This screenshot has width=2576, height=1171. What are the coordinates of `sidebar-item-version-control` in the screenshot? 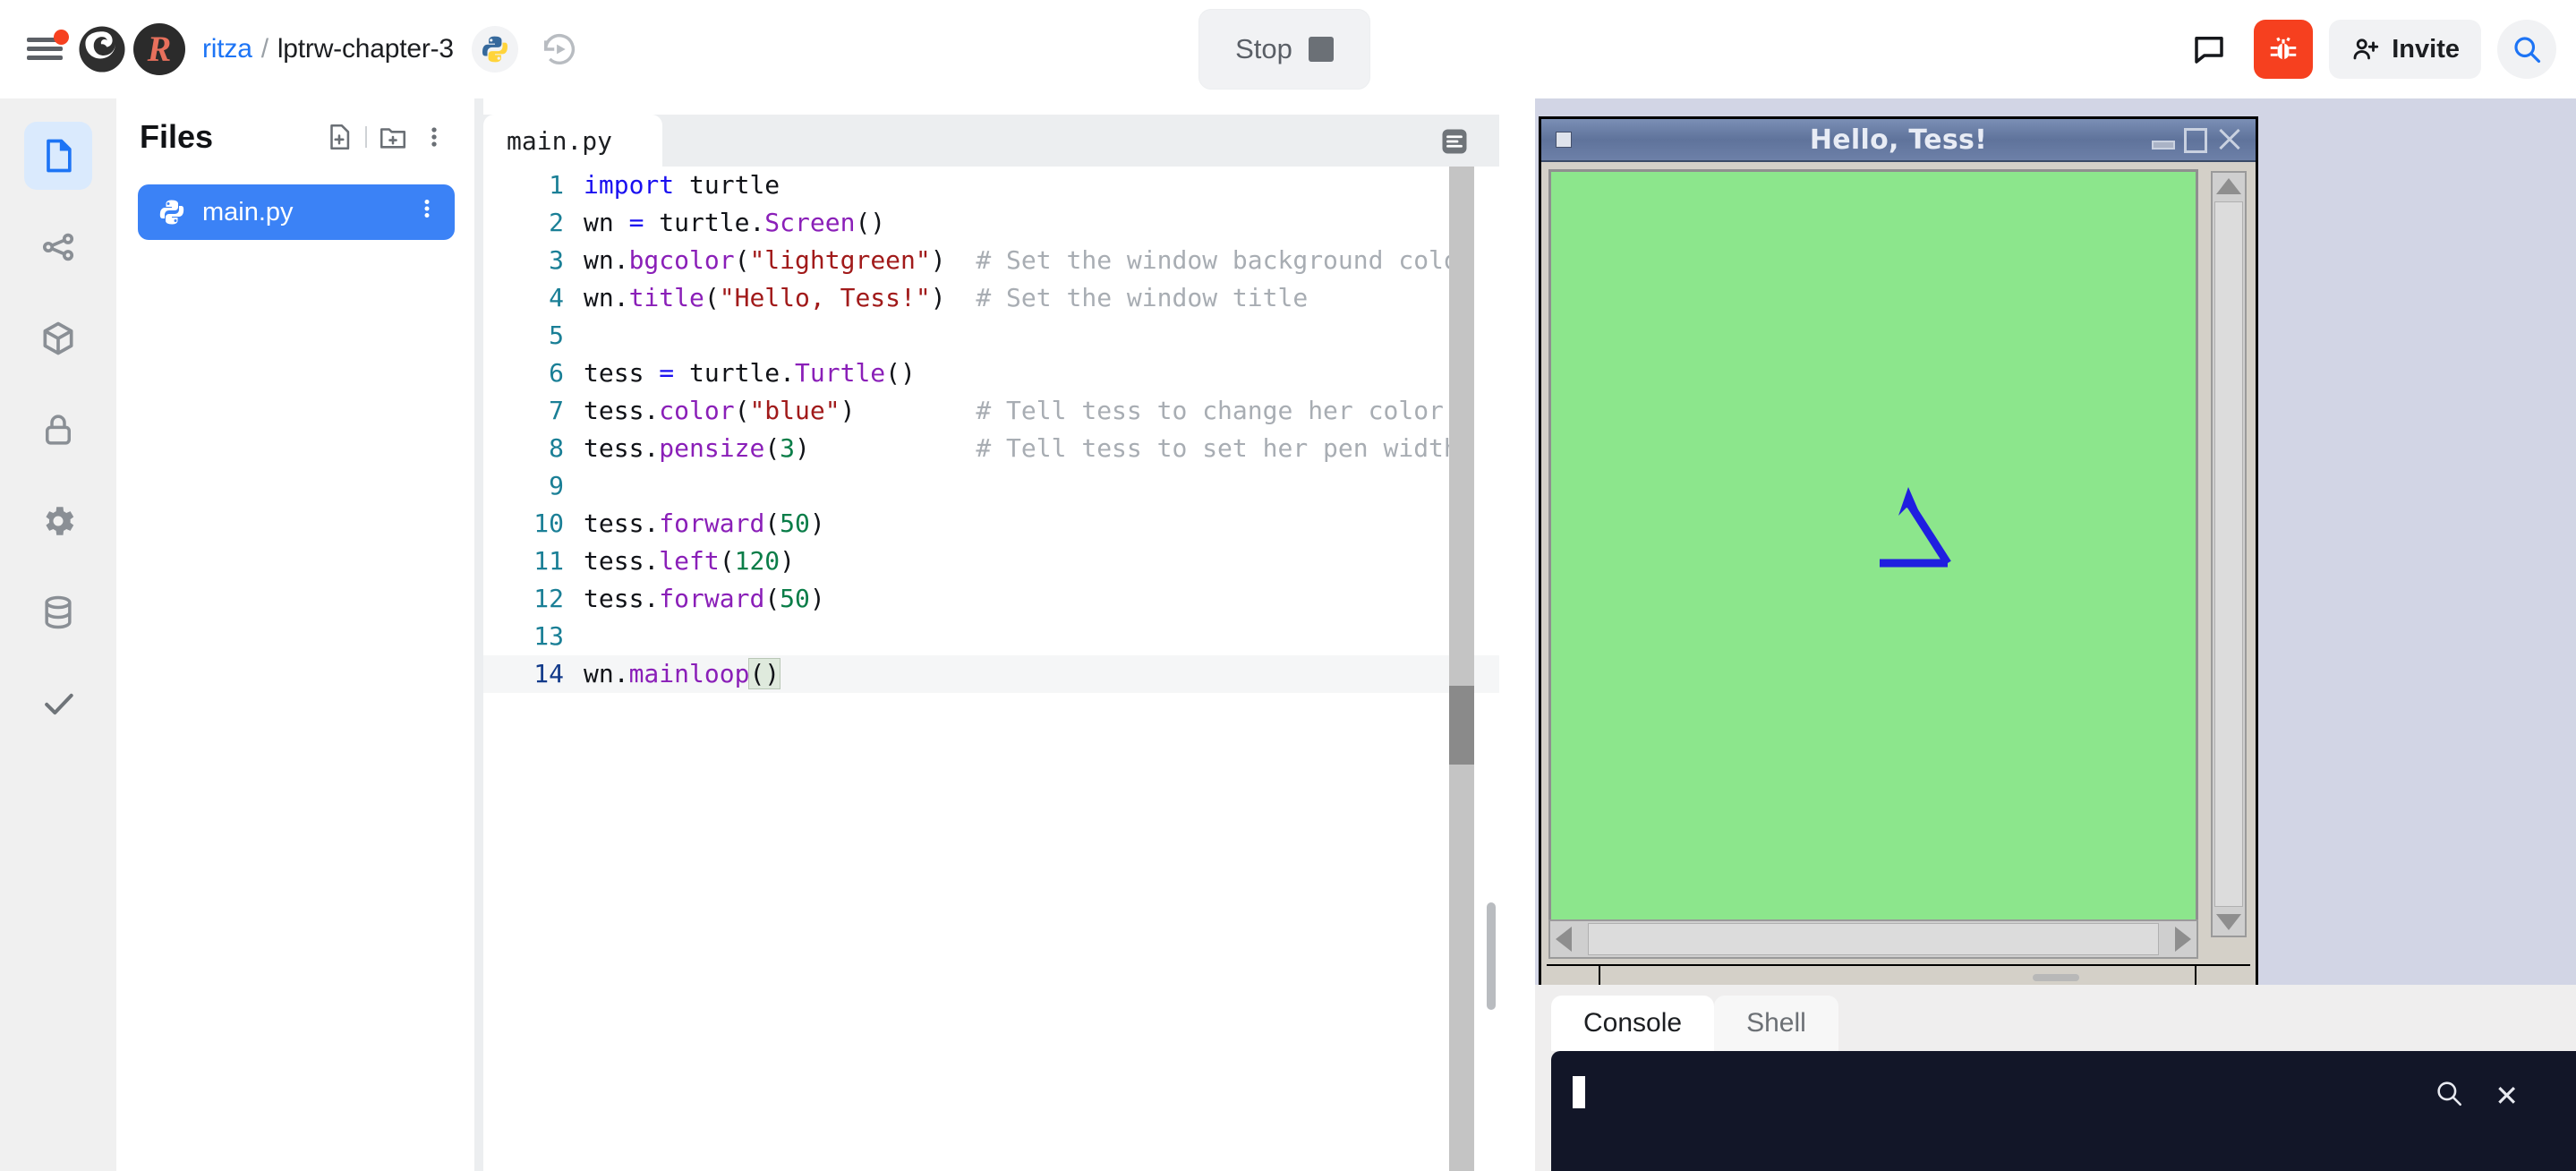 It's located at (58, 247).